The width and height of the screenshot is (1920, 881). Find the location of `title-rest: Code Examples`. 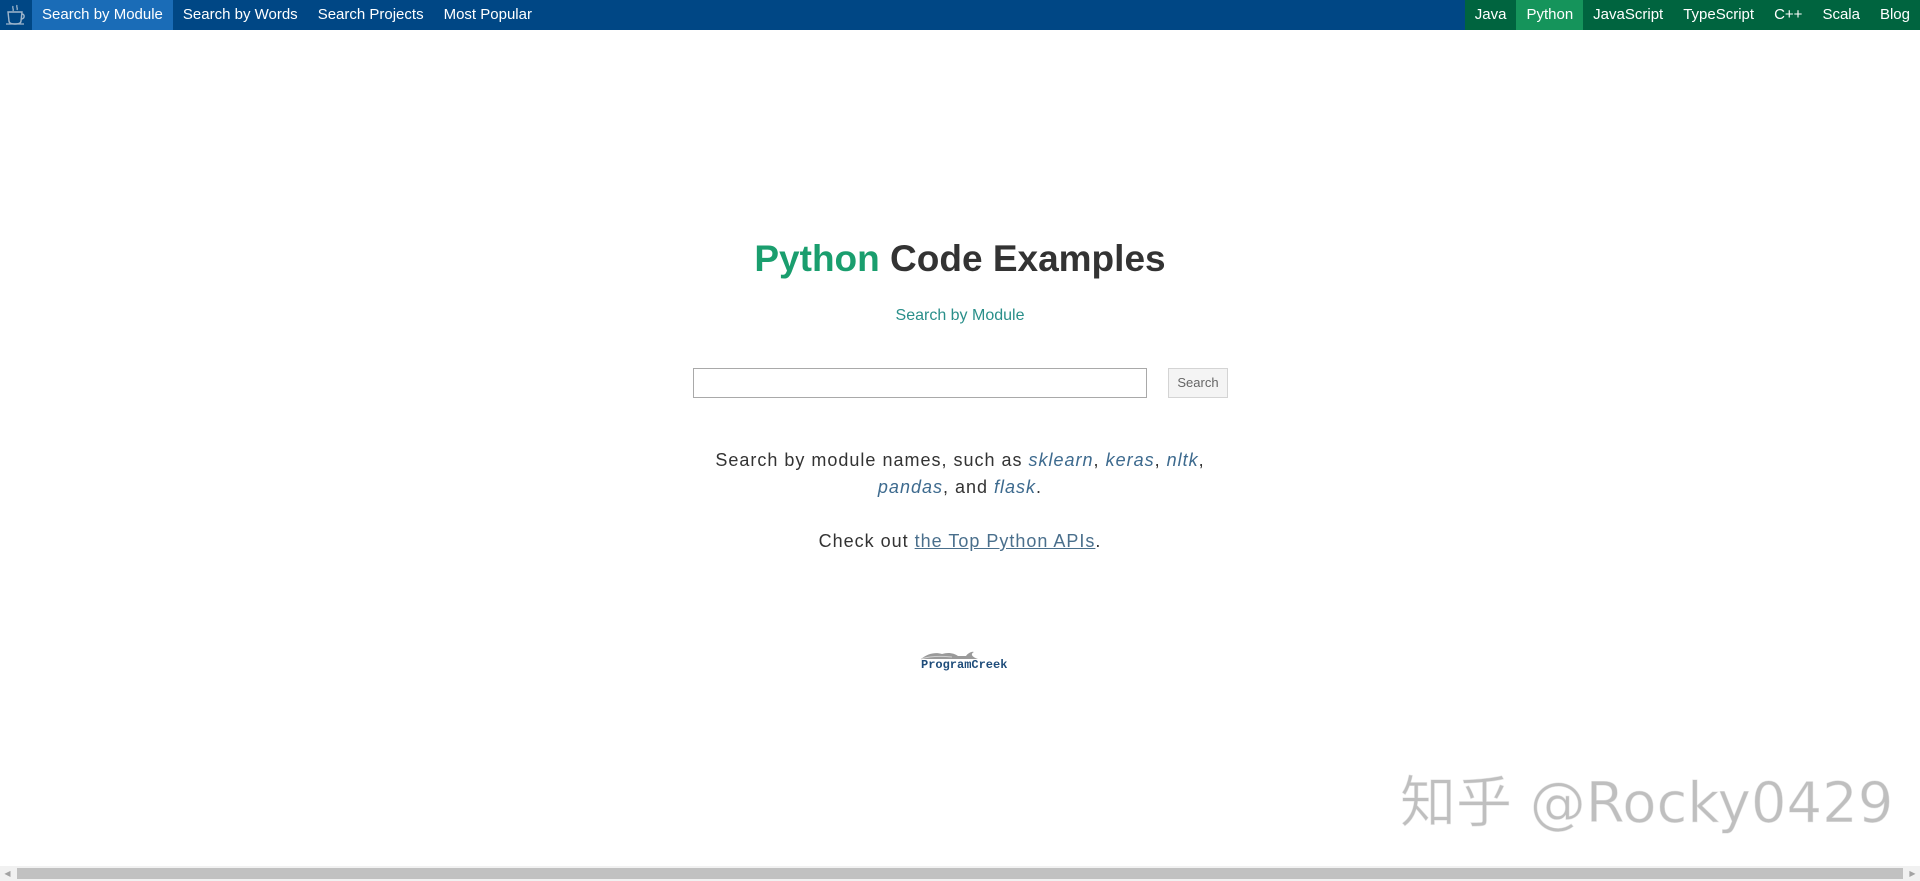

title-rest: Code Examples is located at coordinates (1022, 258).